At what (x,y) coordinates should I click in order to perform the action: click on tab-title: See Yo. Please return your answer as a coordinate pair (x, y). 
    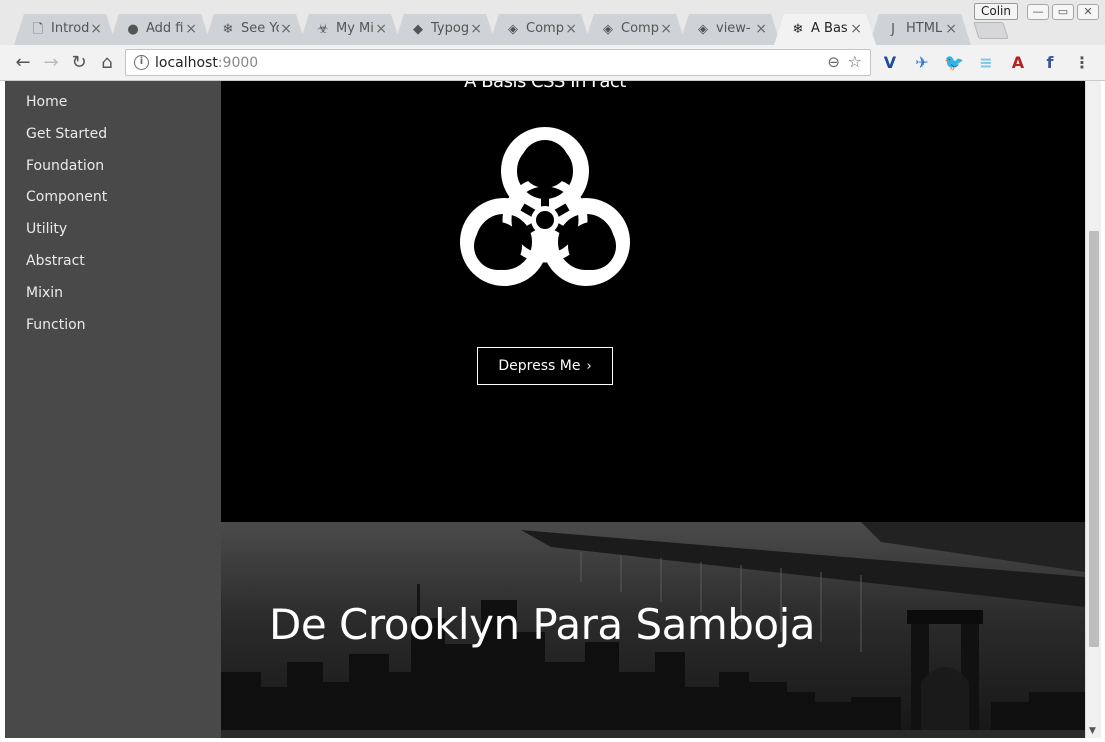
    Looking at the image, I should click on (258, 28).